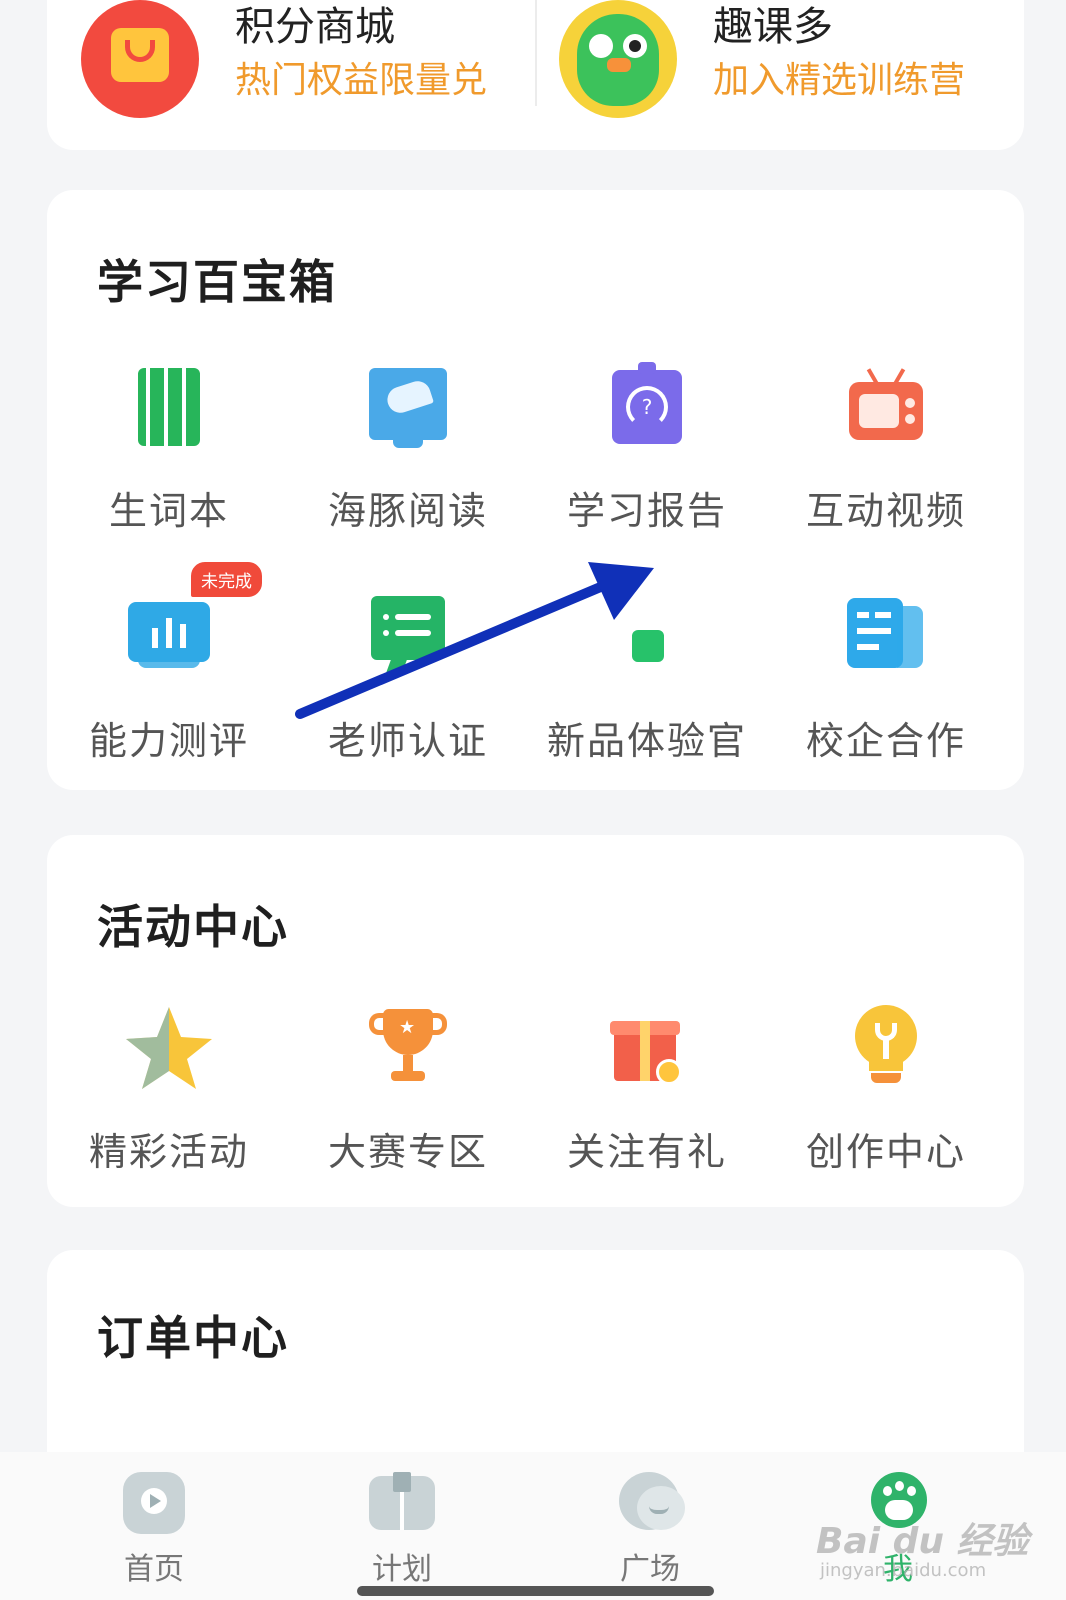 This screenshot has height=1600, width=1066. I want to click on play-home-icon, so click(154, 1503).